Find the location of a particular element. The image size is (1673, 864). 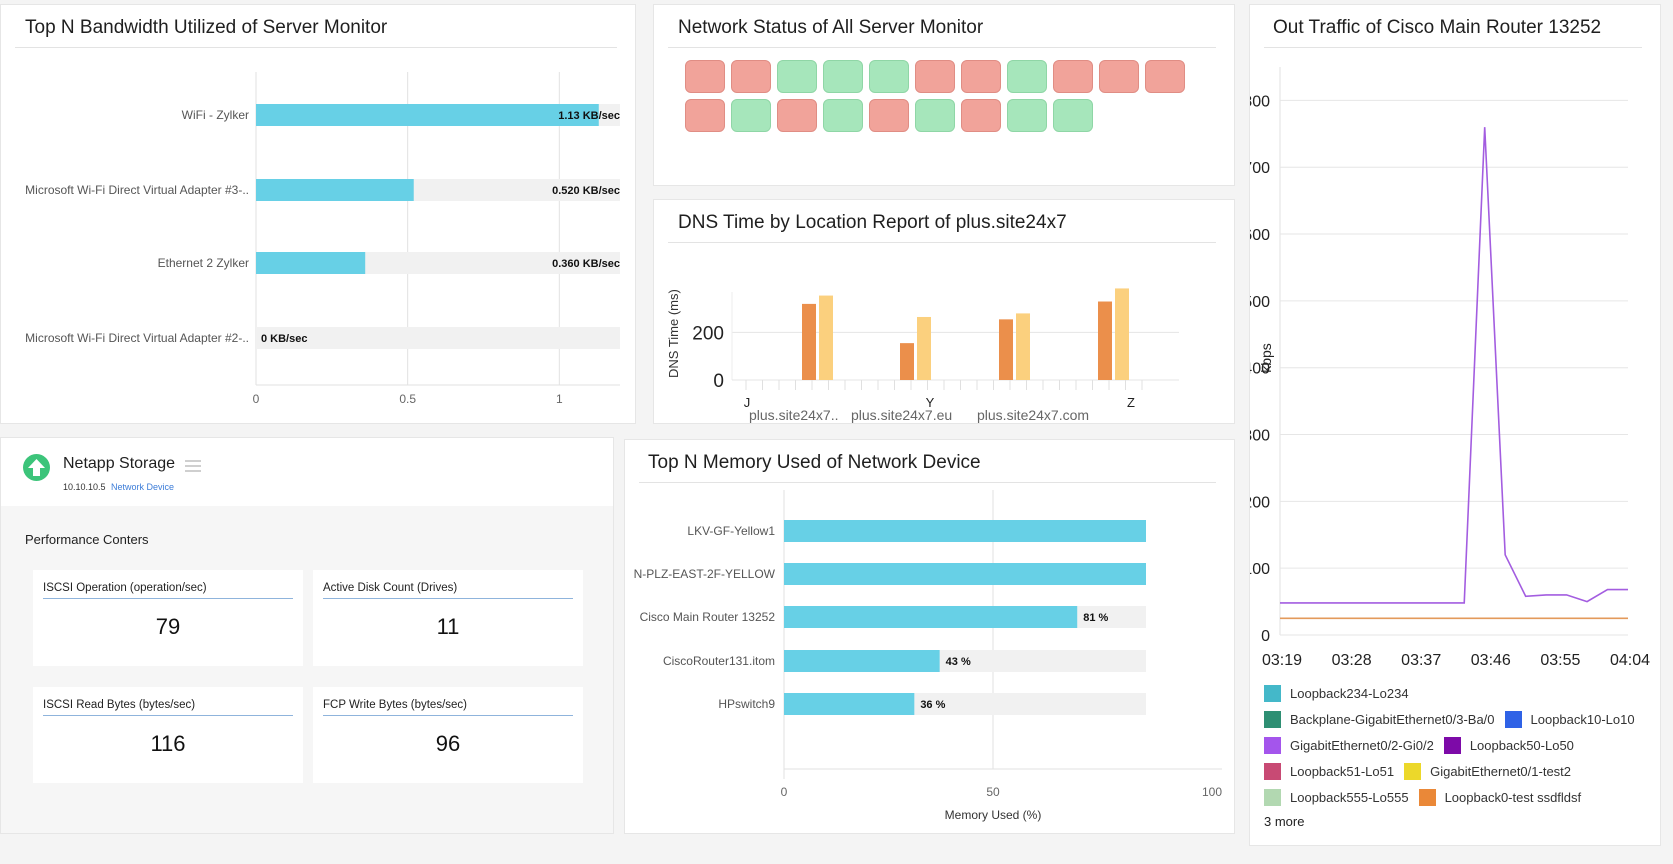

legend-item: Loopback0-test ssdfldsf is located at coordinates (1500, 797).